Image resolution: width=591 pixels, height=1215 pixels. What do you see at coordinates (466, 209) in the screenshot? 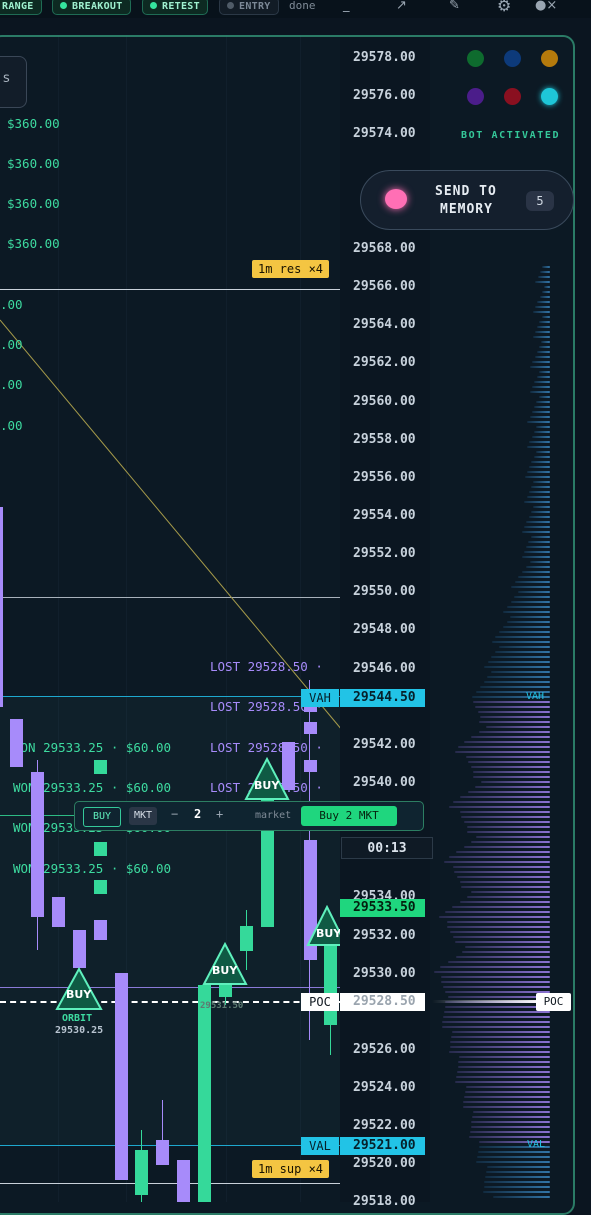
I see `memory-label-line2: MEMORY` at bounding box center [466, 209].